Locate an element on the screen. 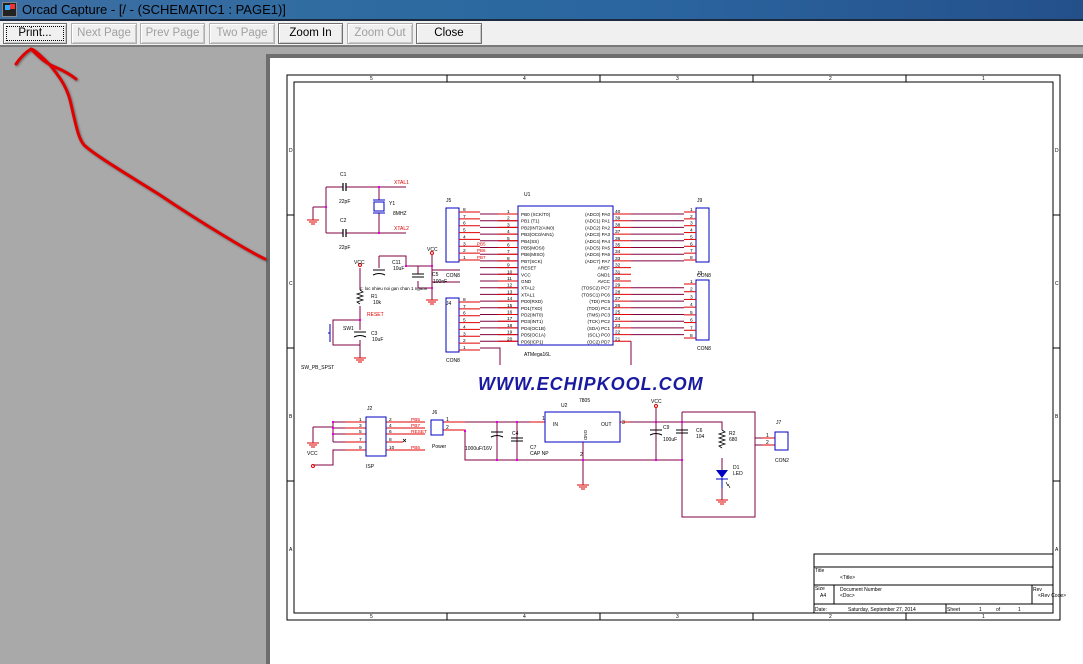 This screenshot has width=1083, height=664. j7-ref: J7 is located at coordinates (779, 423).